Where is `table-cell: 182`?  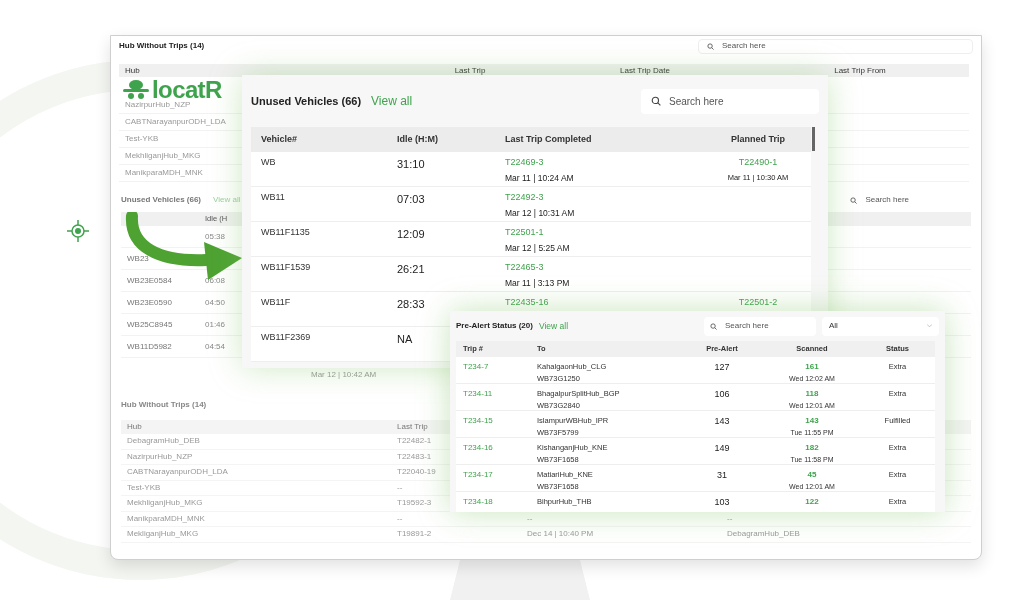 table-cell: 182 is located at coordinates (812, 448).